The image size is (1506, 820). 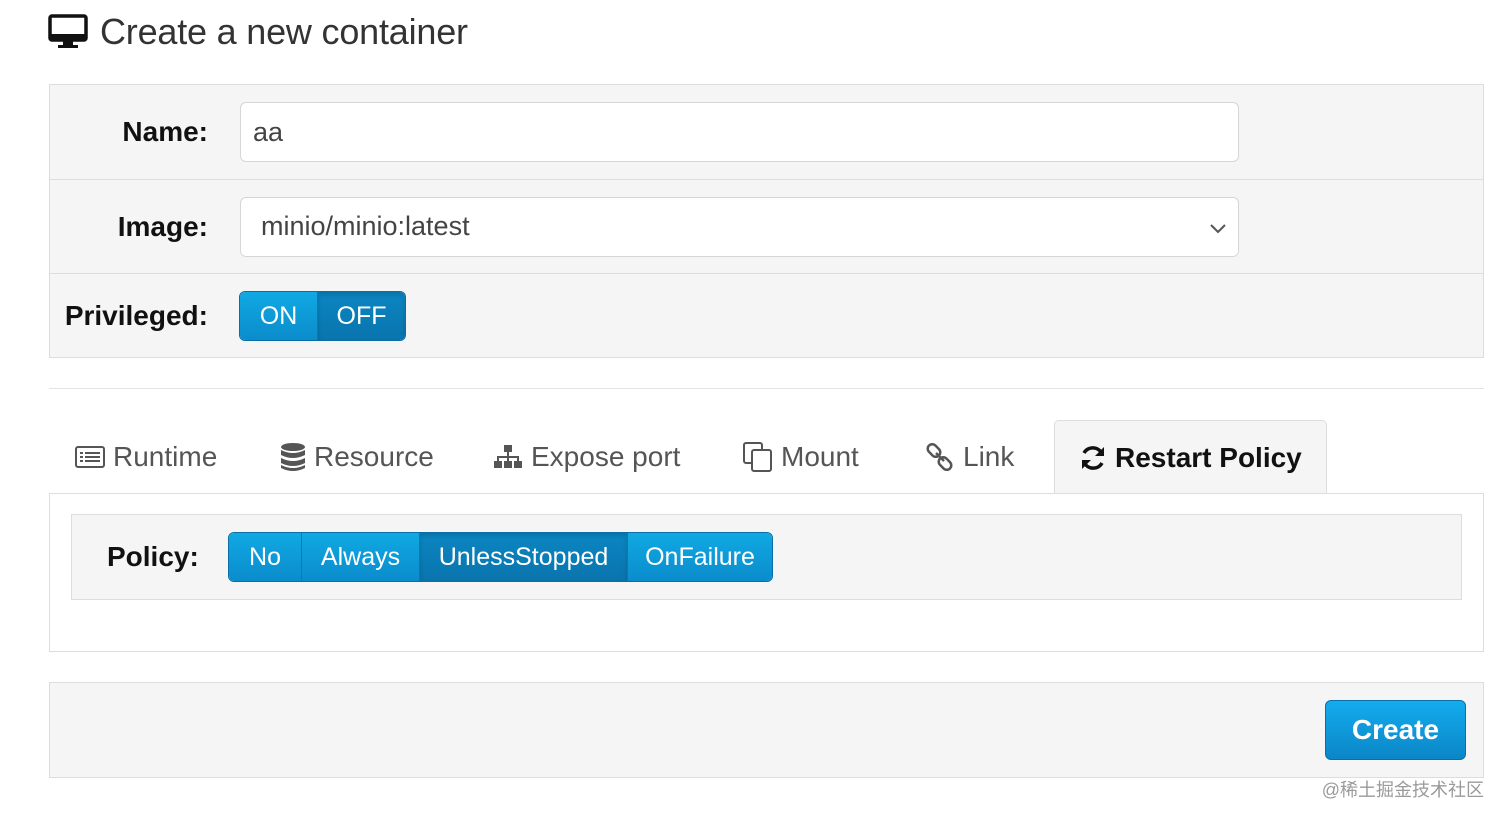 I want to click on tab-expose-port: Expose port, so click(x=586, y=457).